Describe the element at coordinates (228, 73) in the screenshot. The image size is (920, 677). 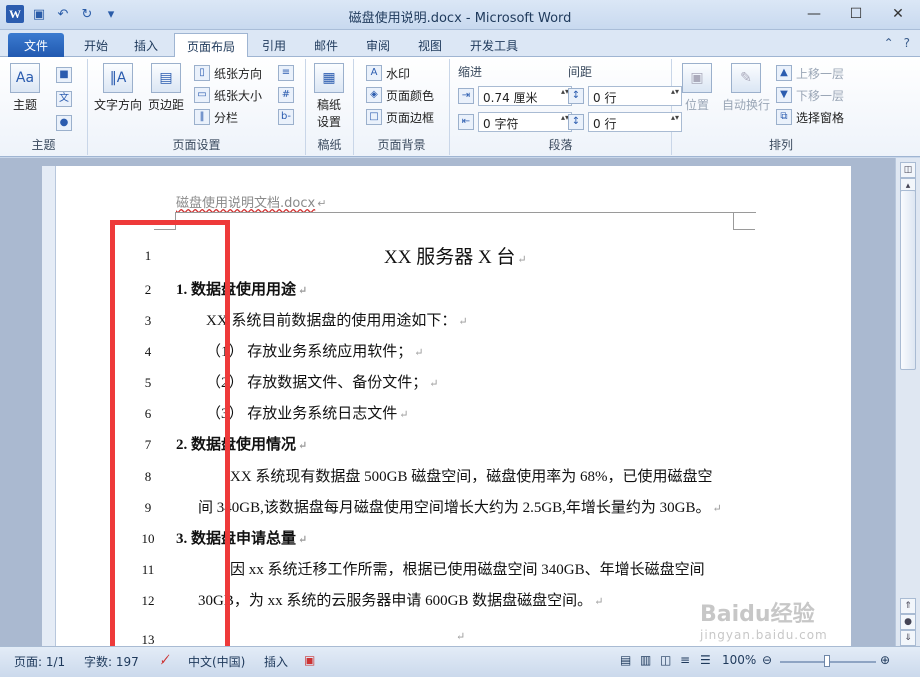
I see `paper-direction-button: ▯ 纸张方向` at that location.